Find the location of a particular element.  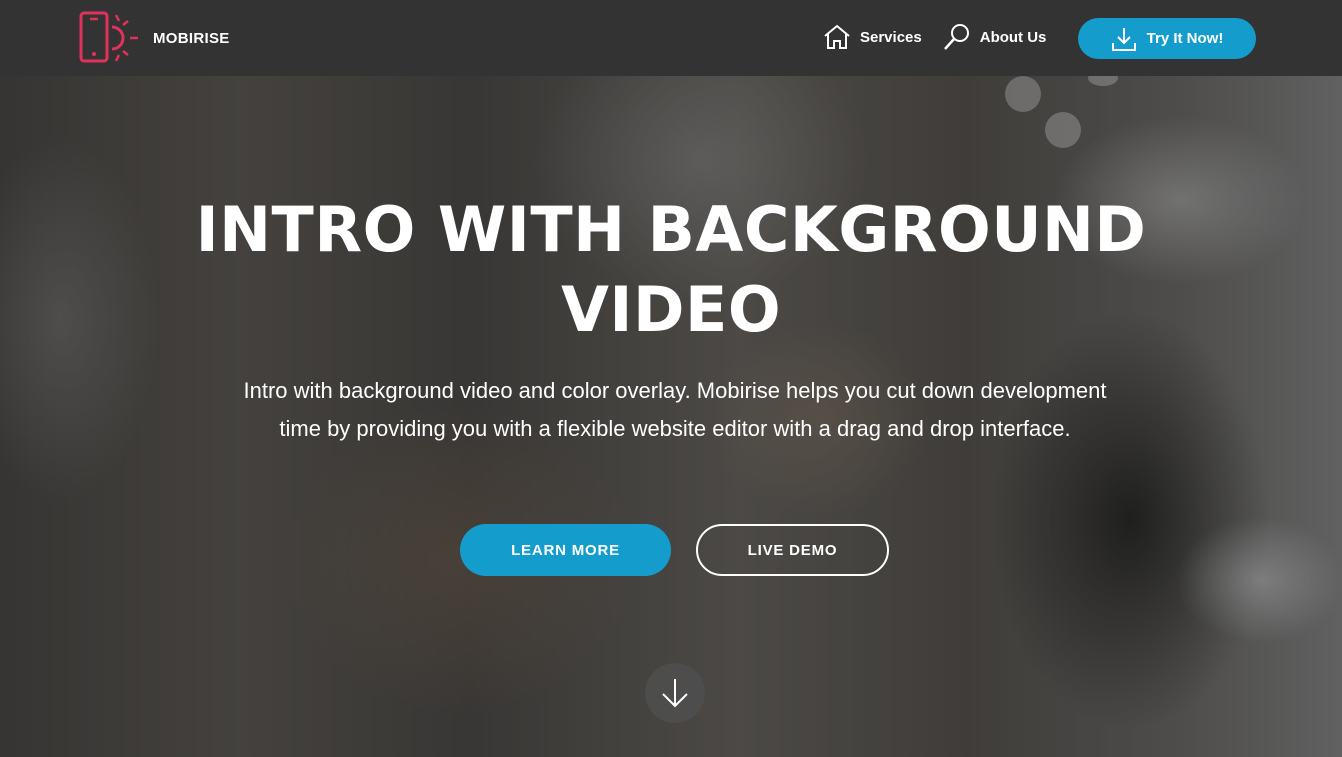

search-icon is located at coordinates (956, 37).